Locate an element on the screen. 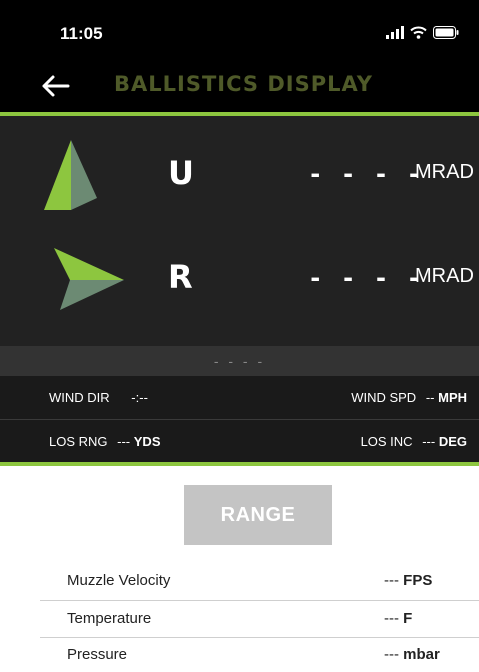 This screenshot has width=479, height=672. elevation-row: U - - - - MRAD is located at coordinates (239, 181).